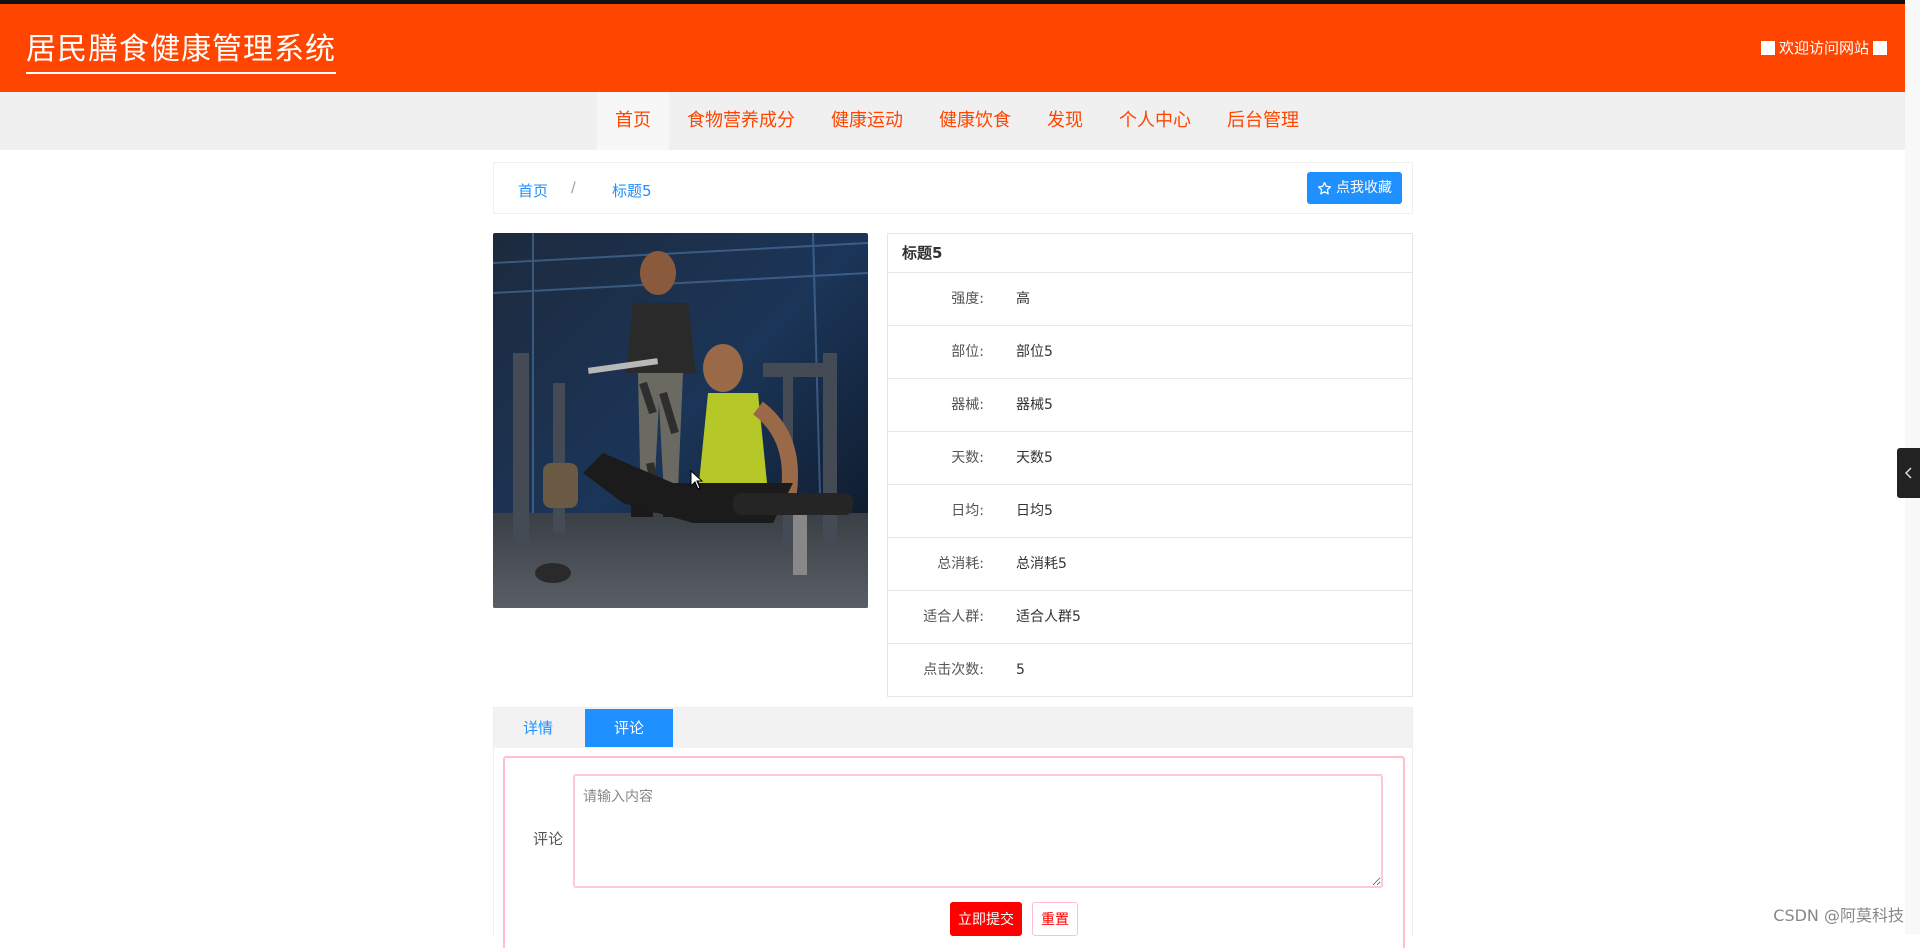  I want to click on collect-button-label: 点我收藏, so click(1364, 188).